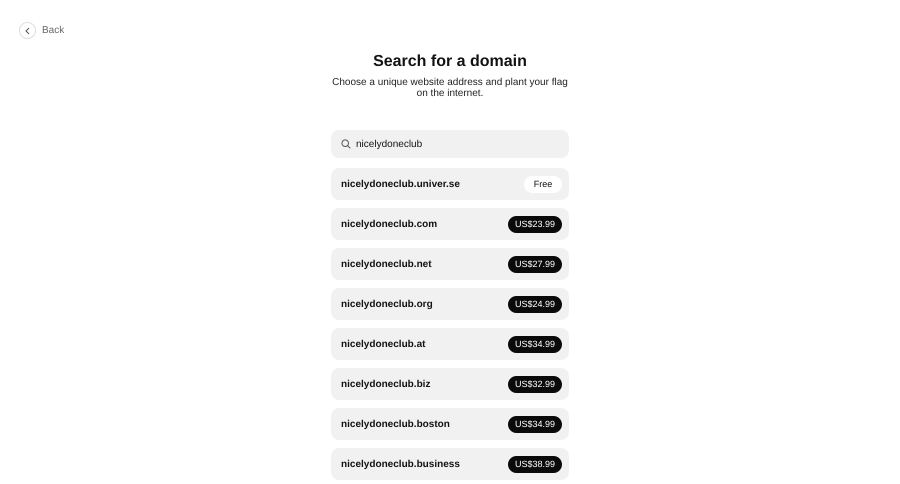  What do you see at coordinates (450, 144) in the screenshot?
I see `search-field: nicelydoneclub` at bounding box center [450, 144].